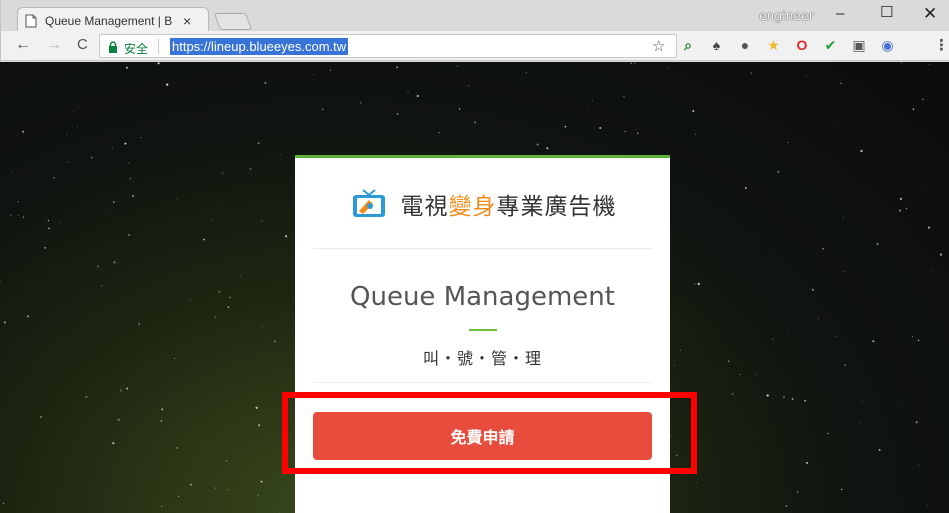 The width and height of the screenshot is (949, 513). I want to click on reload-button: C, so click(82, 45).